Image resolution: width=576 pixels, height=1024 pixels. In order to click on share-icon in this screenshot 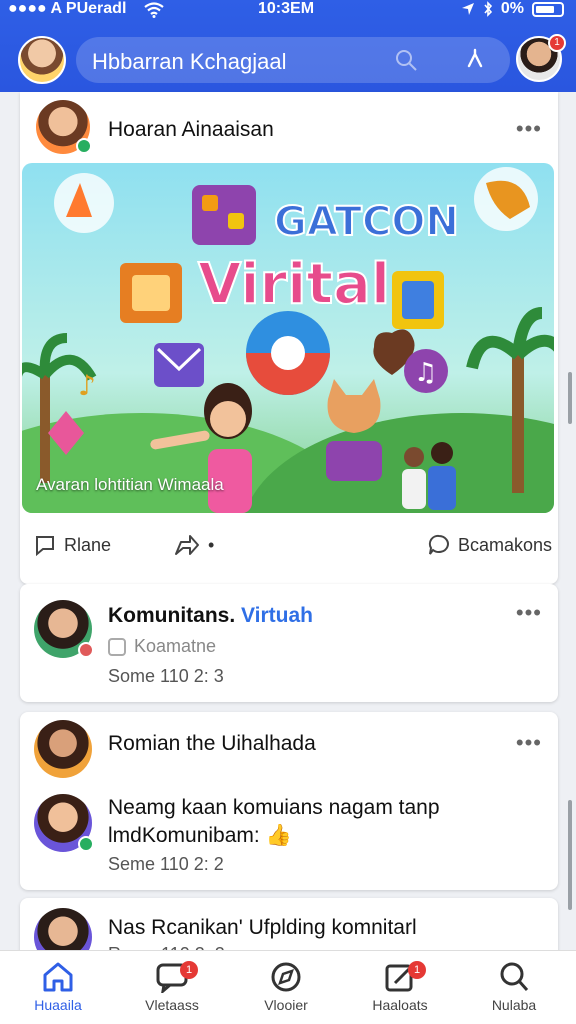, I will do `click(187, 545)`.